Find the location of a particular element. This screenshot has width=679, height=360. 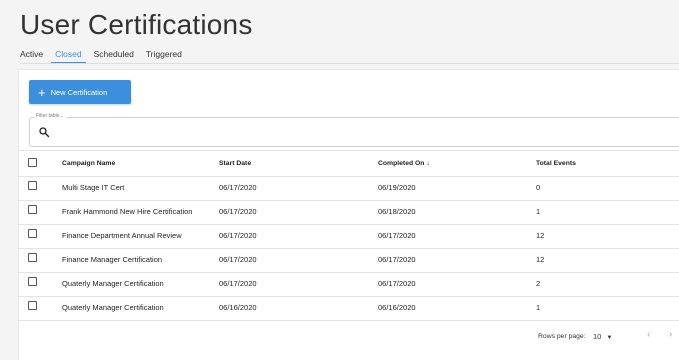

completed-on-label: Completed On is located at coordinates (401, 163).